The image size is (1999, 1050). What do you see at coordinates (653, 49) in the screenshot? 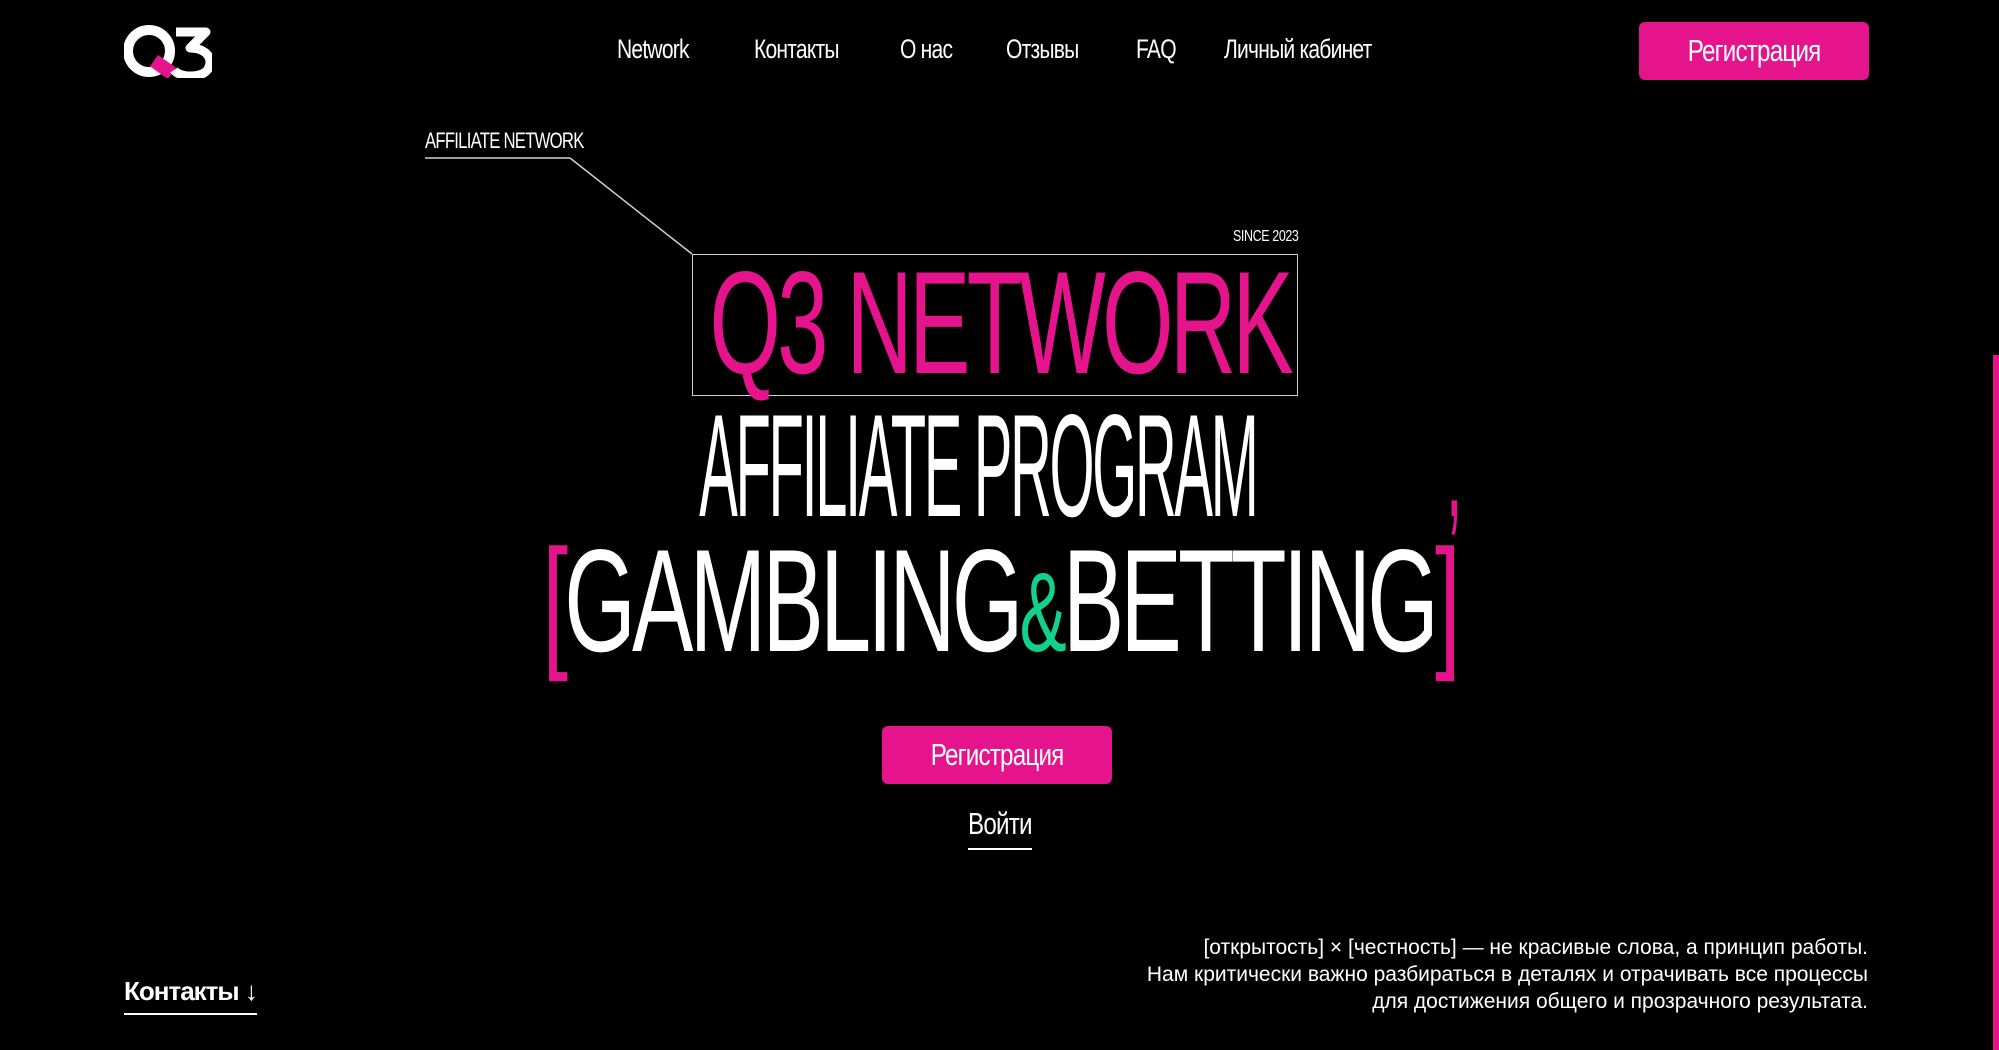
I see `nav-network: Network` at bounding box center [653, 49].